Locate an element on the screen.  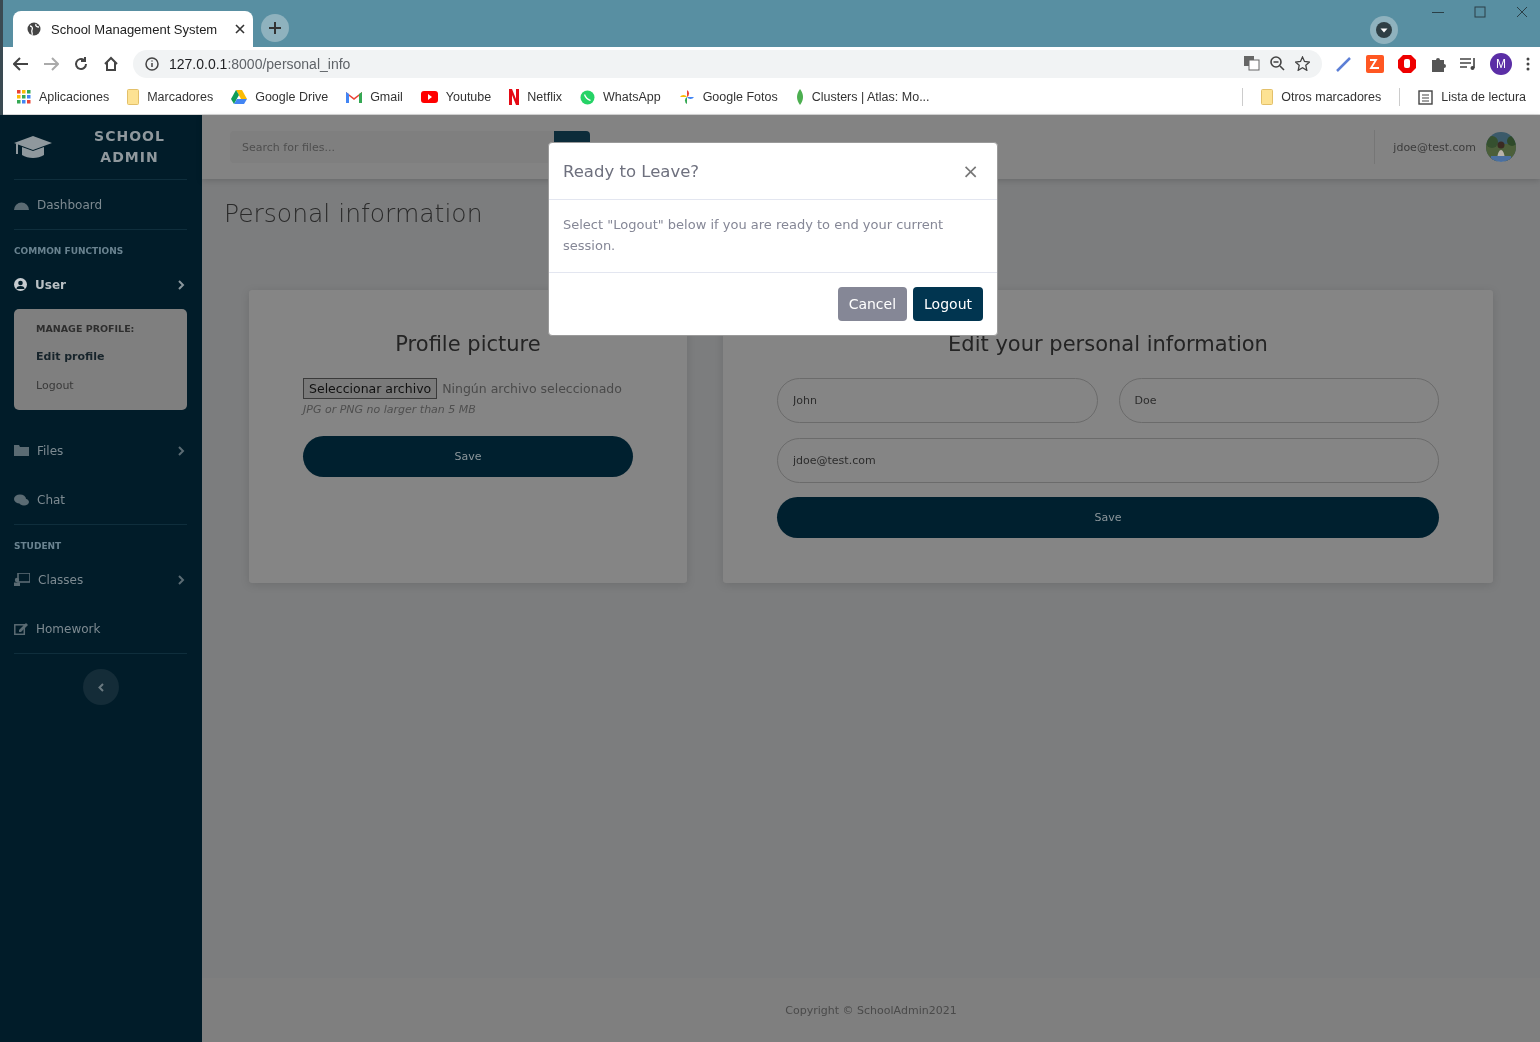
submenu-item: Edit profile is located at coordinates (111, 358).